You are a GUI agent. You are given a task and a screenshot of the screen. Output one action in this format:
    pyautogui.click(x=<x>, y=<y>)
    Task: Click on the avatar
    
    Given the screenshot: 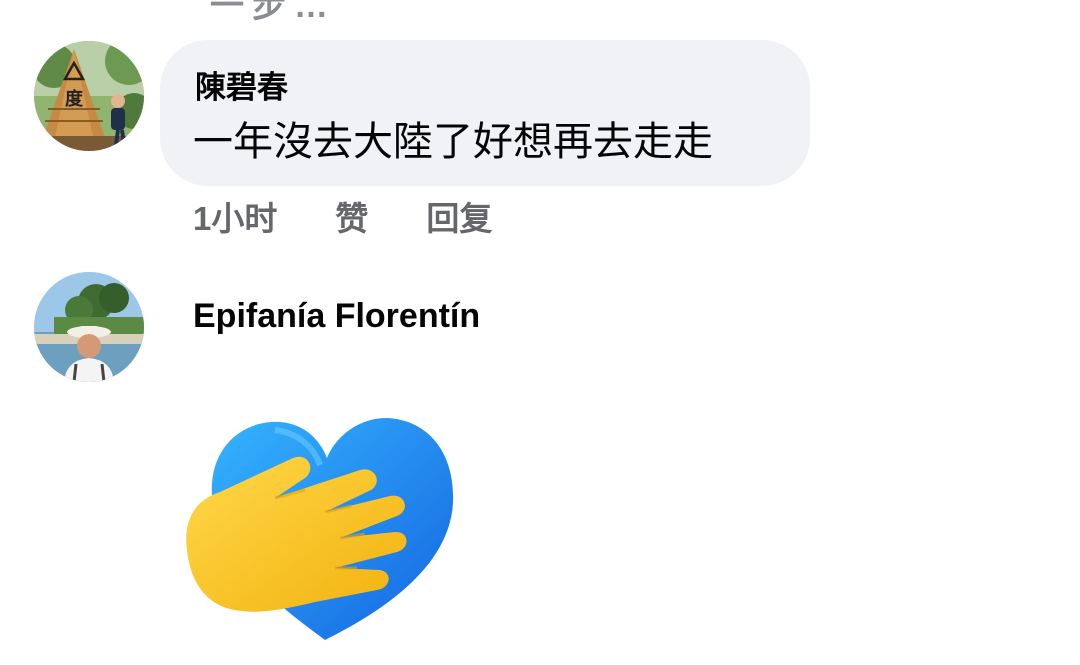 What is the action you would take?
    pyautogui.click(x=89, y=327)
    